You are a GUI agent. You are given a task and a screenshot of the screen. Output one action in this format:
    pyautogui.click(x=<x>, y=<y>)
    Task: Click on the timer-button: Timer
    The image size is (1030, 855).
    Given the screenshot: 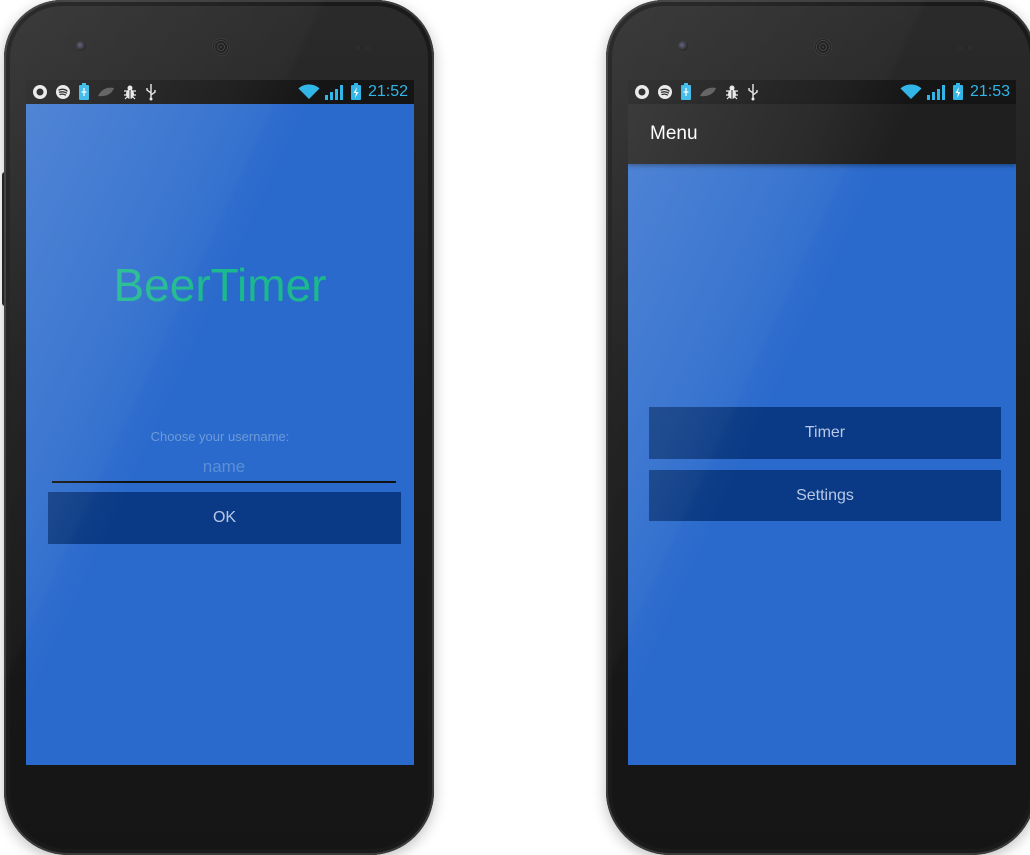 What is the action you would take?
    pyautogui.click(x=825, y=433)
    